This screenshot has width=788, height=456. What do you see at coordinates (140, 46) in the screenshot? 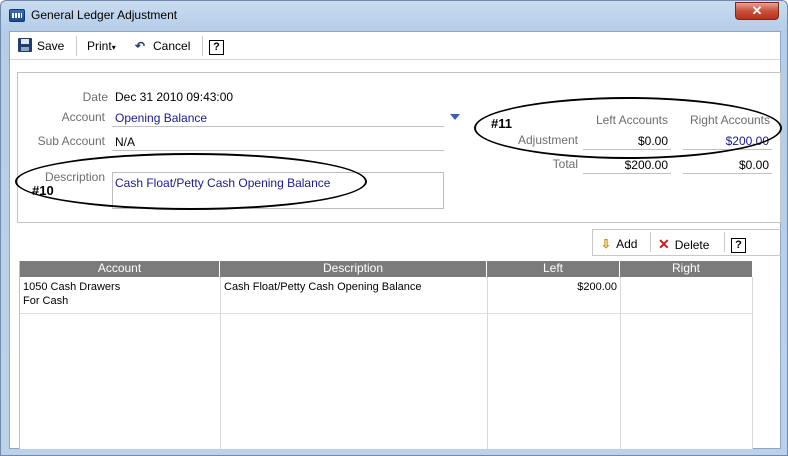
I see `undo-icon: ↶` at bounding box center [140, 46].